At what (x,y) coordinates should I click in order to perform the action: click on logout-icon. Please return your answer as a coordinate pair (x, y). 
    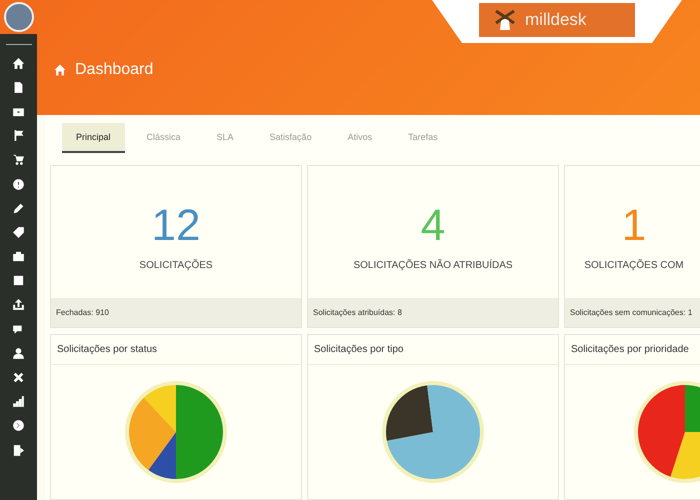
    Looking at the image, I should click on (18, 450).